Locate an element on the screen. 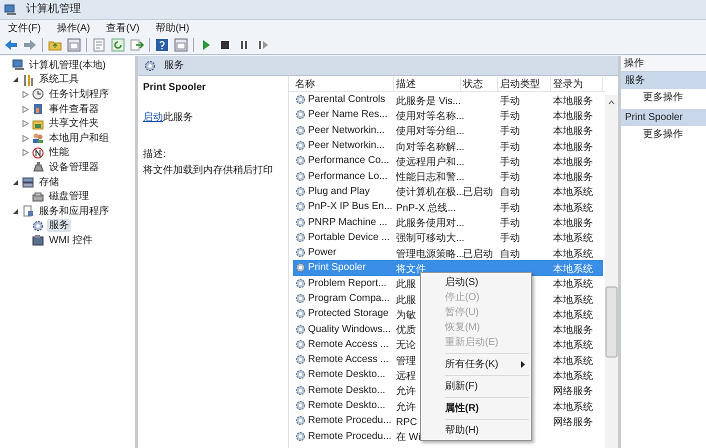  logon-account: 本地服务 is located at coordinates (573, 178).